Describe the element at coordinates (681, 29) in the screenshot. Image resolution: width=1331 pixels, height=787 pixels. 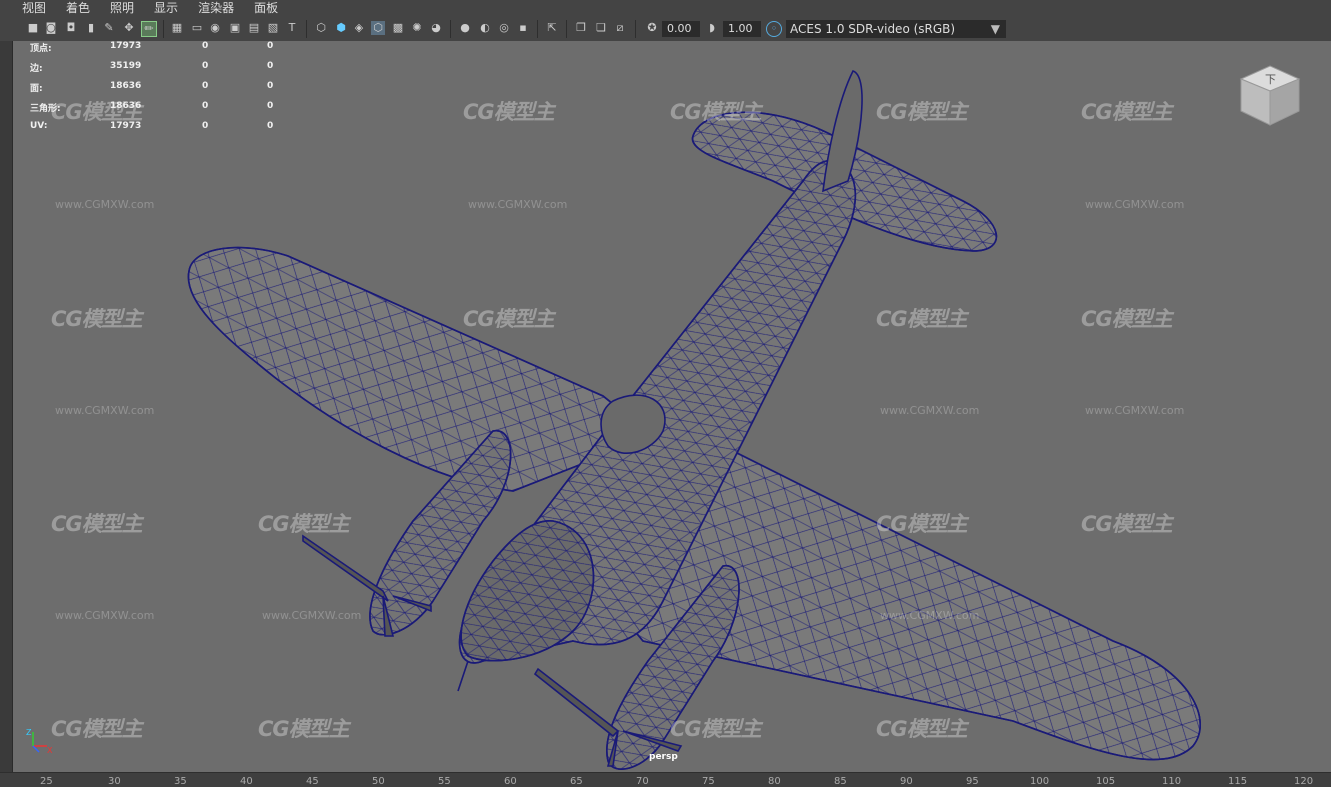
I see `exposure-field: 0.00` at that location.